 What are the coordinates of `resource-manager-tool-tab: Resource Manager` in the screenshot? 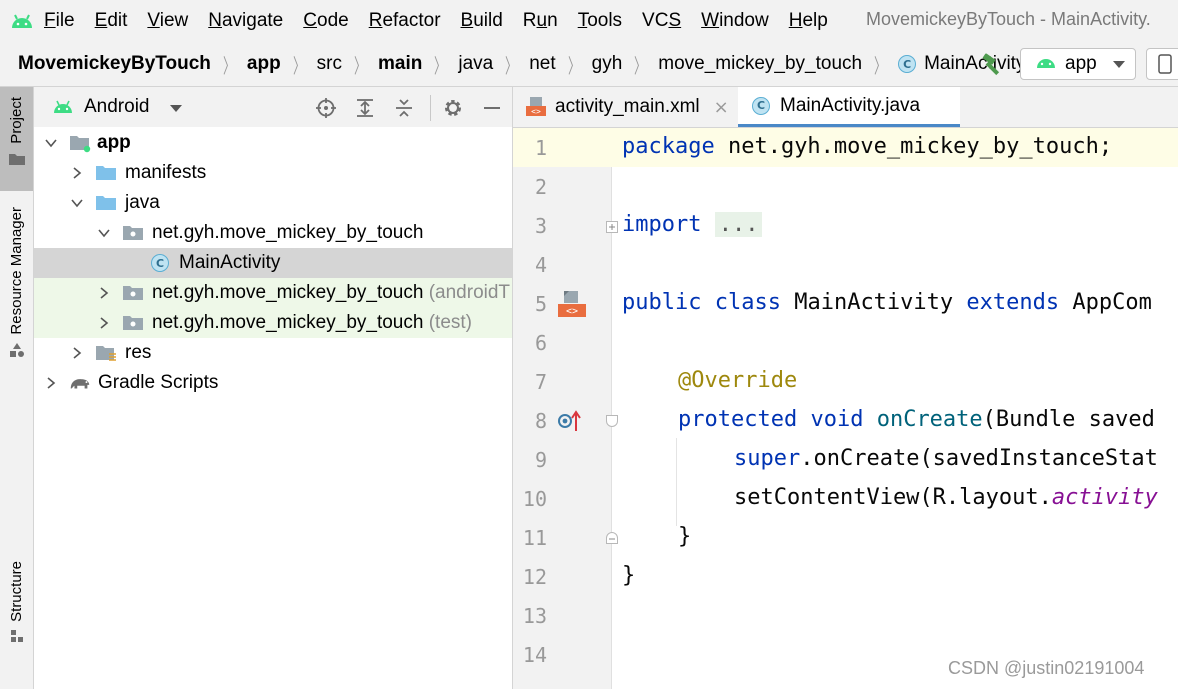 It's located at (16, 297).